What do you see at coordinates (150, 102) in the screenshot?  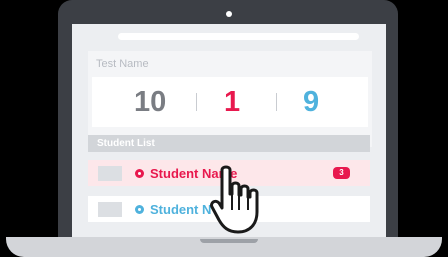 I see `total-count: 10` at bounding box center [150, 102].